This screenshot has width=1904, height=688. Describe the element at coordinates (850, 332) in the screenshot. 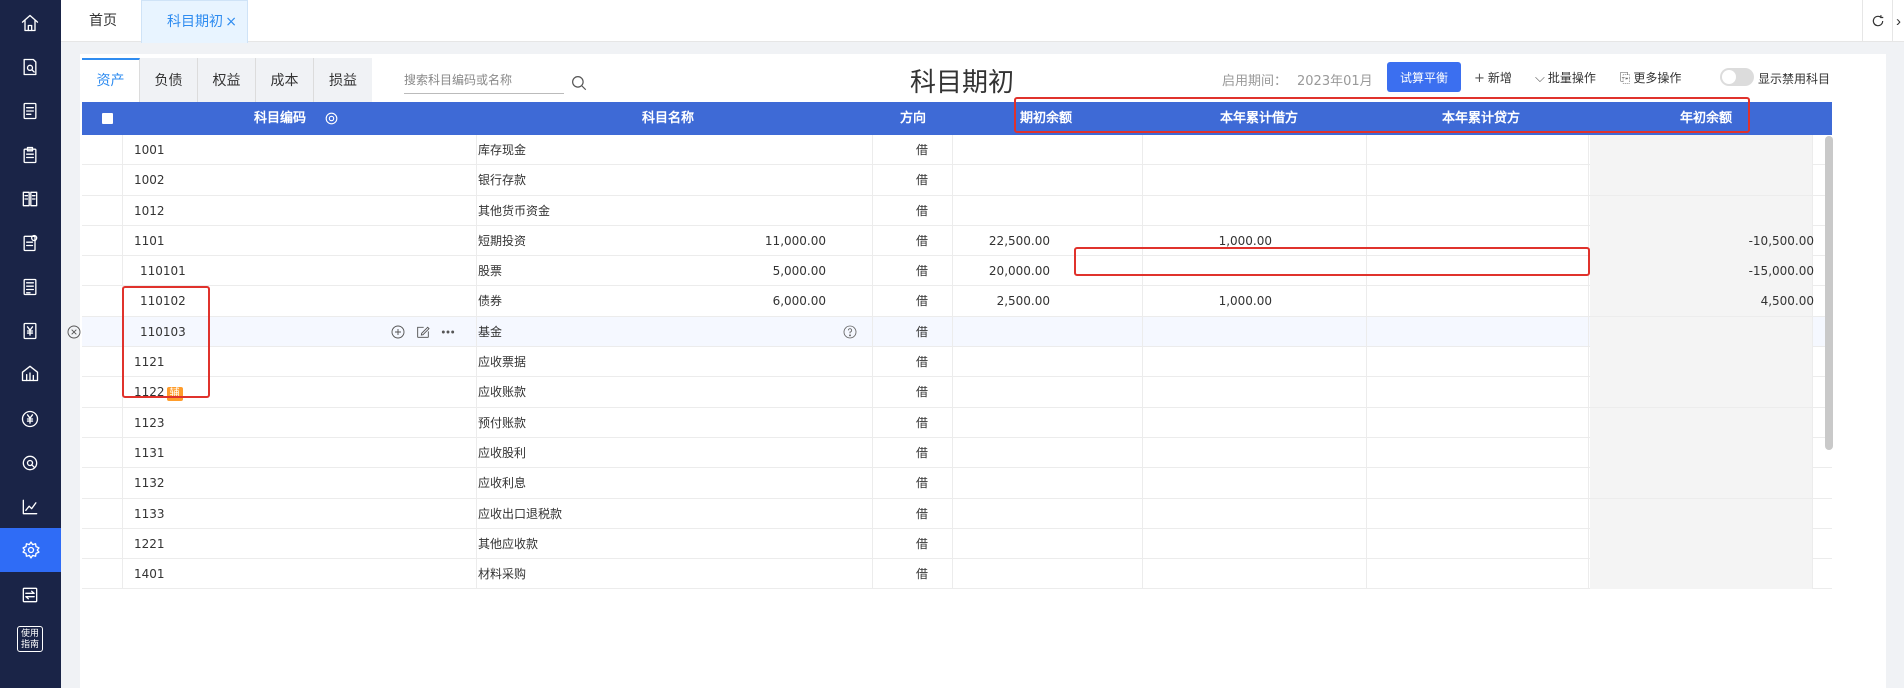

I see `help-icon` at that location.